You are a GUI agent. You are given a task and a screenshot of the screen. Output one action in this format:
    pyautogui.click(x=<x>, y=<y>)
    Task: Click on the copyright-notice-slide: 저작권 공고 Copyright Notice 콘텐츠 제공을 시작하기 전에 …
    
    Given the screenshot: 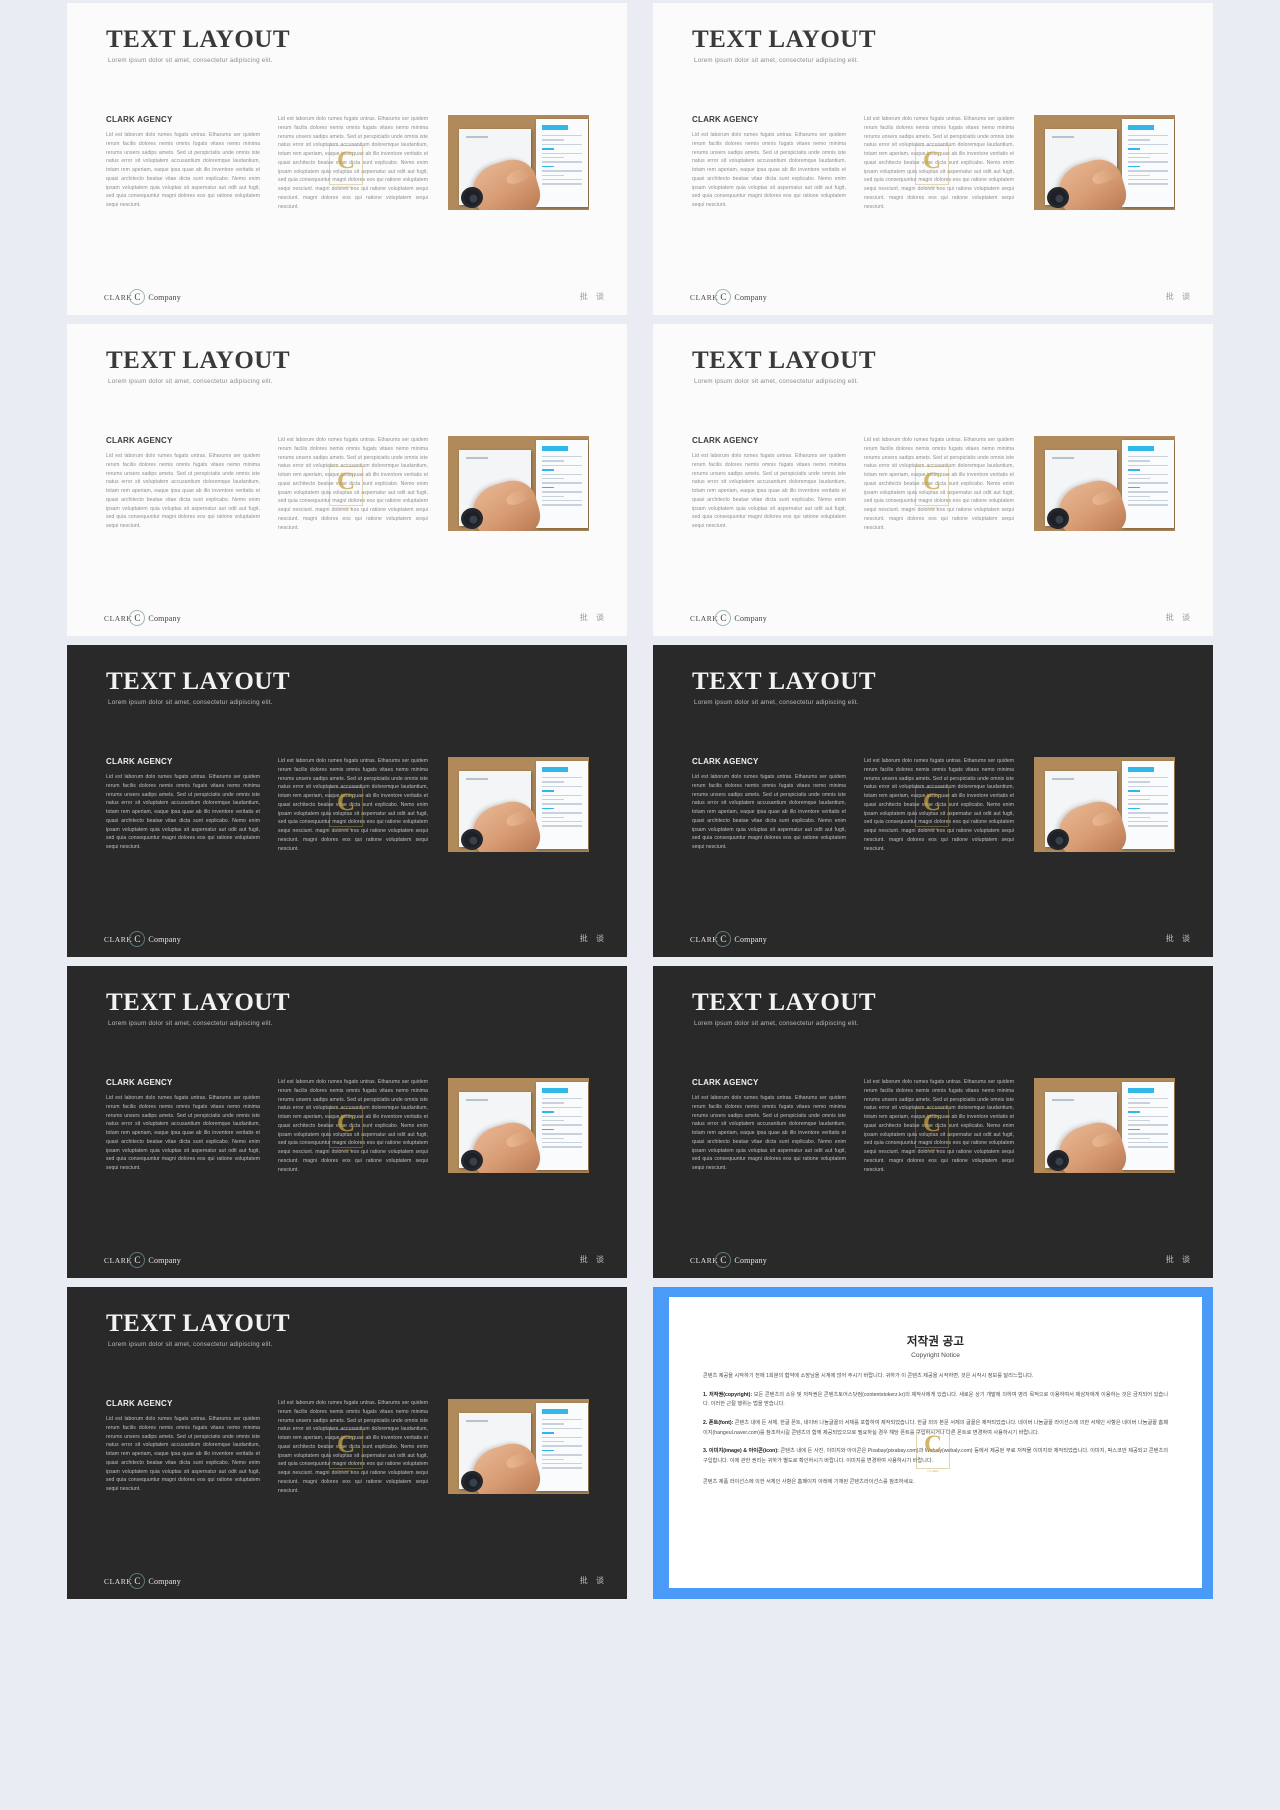 What is the action you would take?
    pyautogui.click(x=933, y=1443)
    